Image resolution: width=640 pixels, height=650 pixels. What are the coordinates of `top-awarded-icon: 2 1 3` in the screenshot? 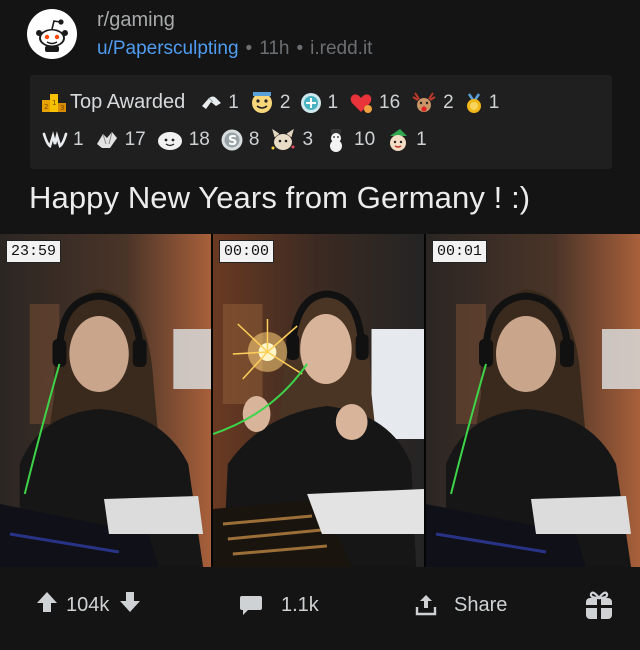 It's located at (54, 102).